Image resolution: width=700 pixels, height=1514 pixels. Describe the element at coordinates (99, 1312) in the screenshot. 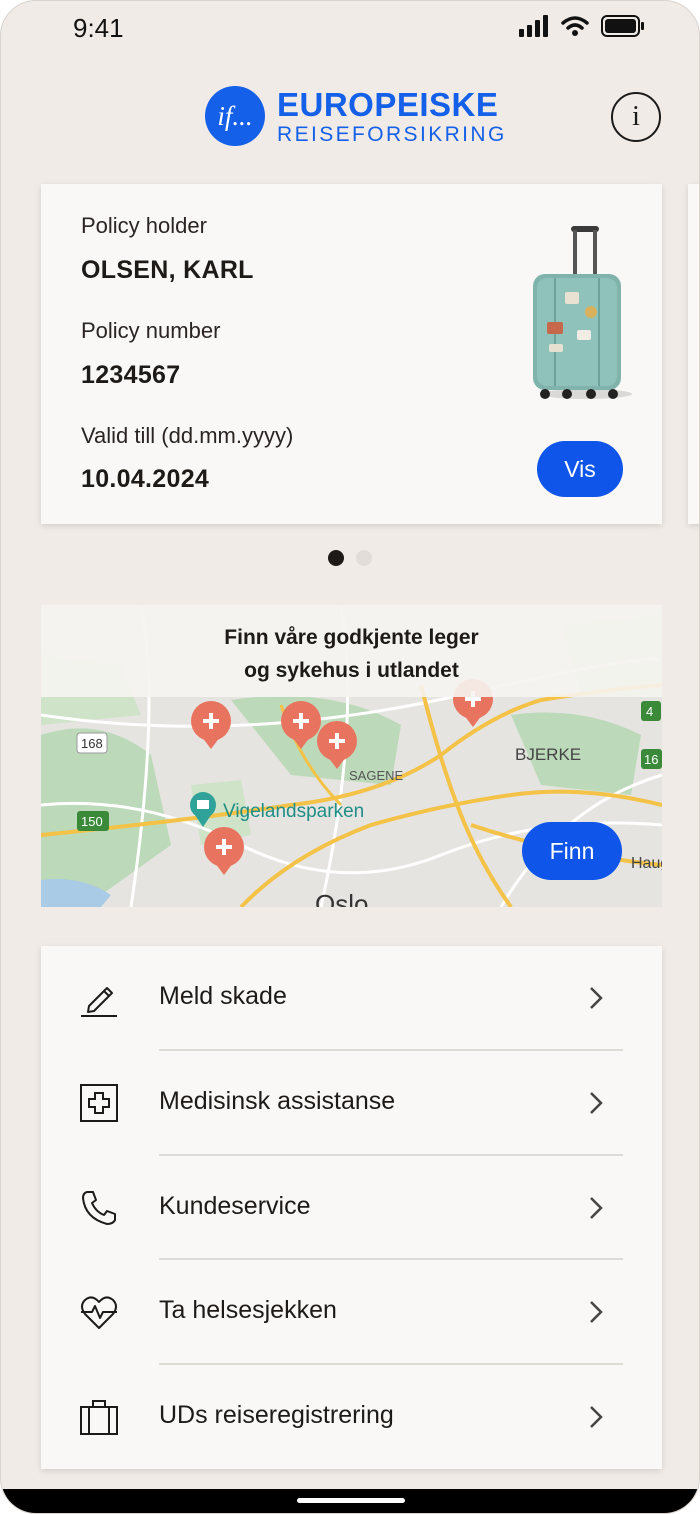

I see `heart-pulse-icon` at that location.